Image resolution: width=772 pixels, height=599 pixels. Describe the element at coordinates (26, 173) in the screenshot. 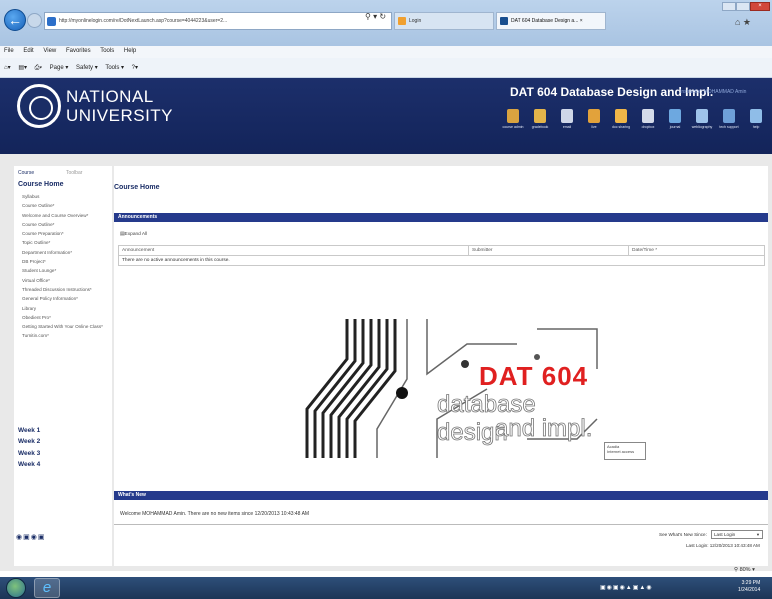

I see `tab-course-menu: Course` at that location.